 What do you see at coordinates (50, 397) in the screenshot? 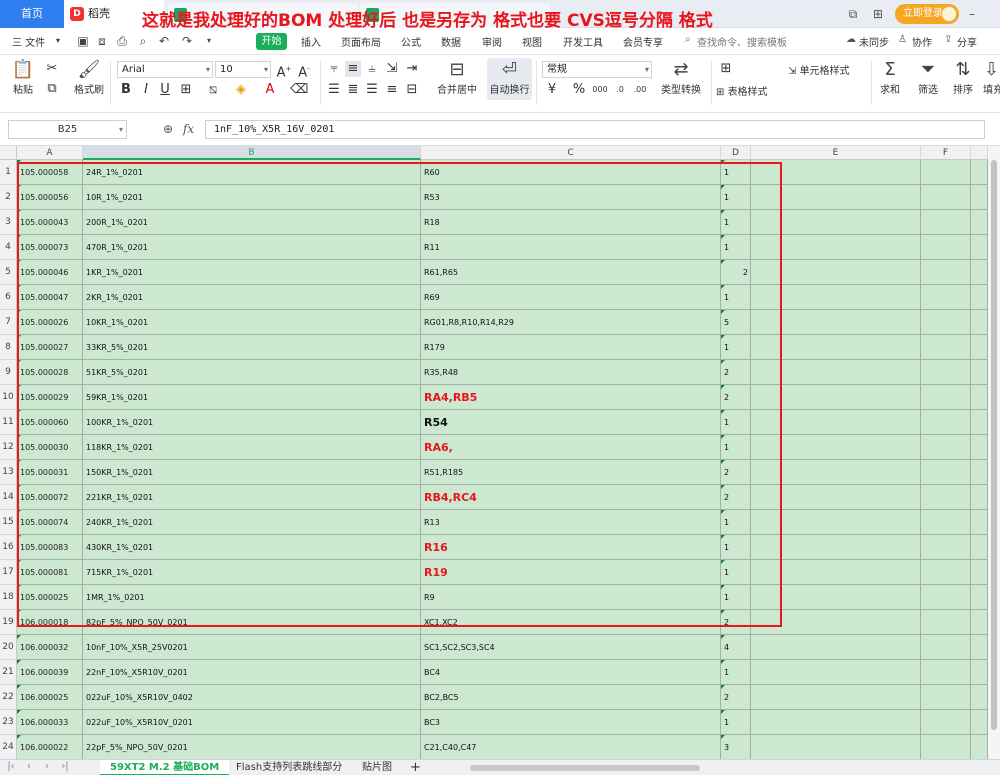
I see `cell-part-number: 105.000029` at bounding box center [50, 397].